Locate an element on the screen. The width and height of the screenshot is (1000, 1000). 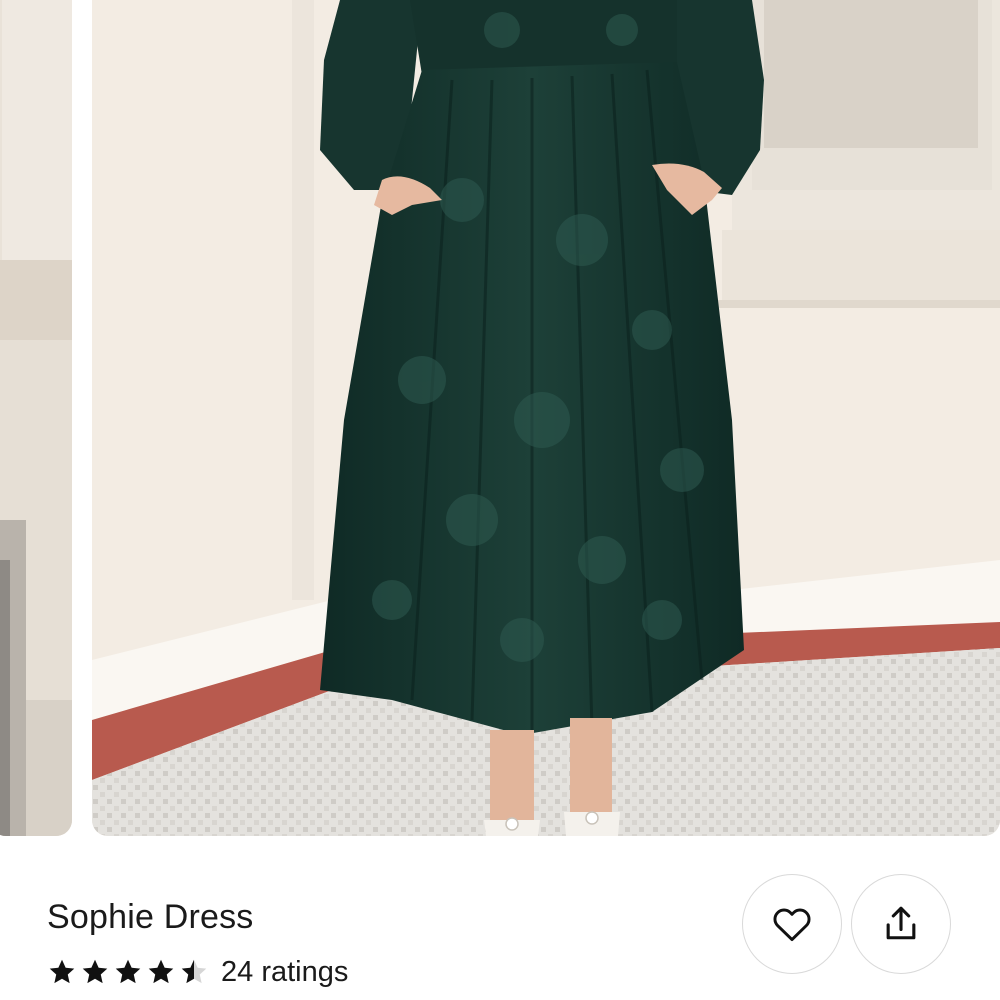
heart-icon is located at coordinates (792, 925).